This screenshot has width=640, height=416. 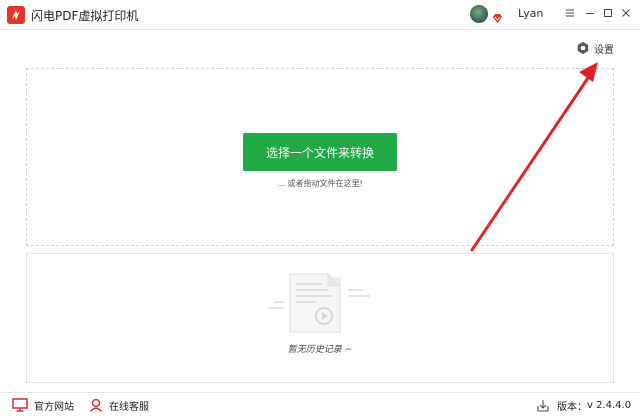 I want to click on select-file-button: 选择一个文件来转换, so click(x=320, y=152).